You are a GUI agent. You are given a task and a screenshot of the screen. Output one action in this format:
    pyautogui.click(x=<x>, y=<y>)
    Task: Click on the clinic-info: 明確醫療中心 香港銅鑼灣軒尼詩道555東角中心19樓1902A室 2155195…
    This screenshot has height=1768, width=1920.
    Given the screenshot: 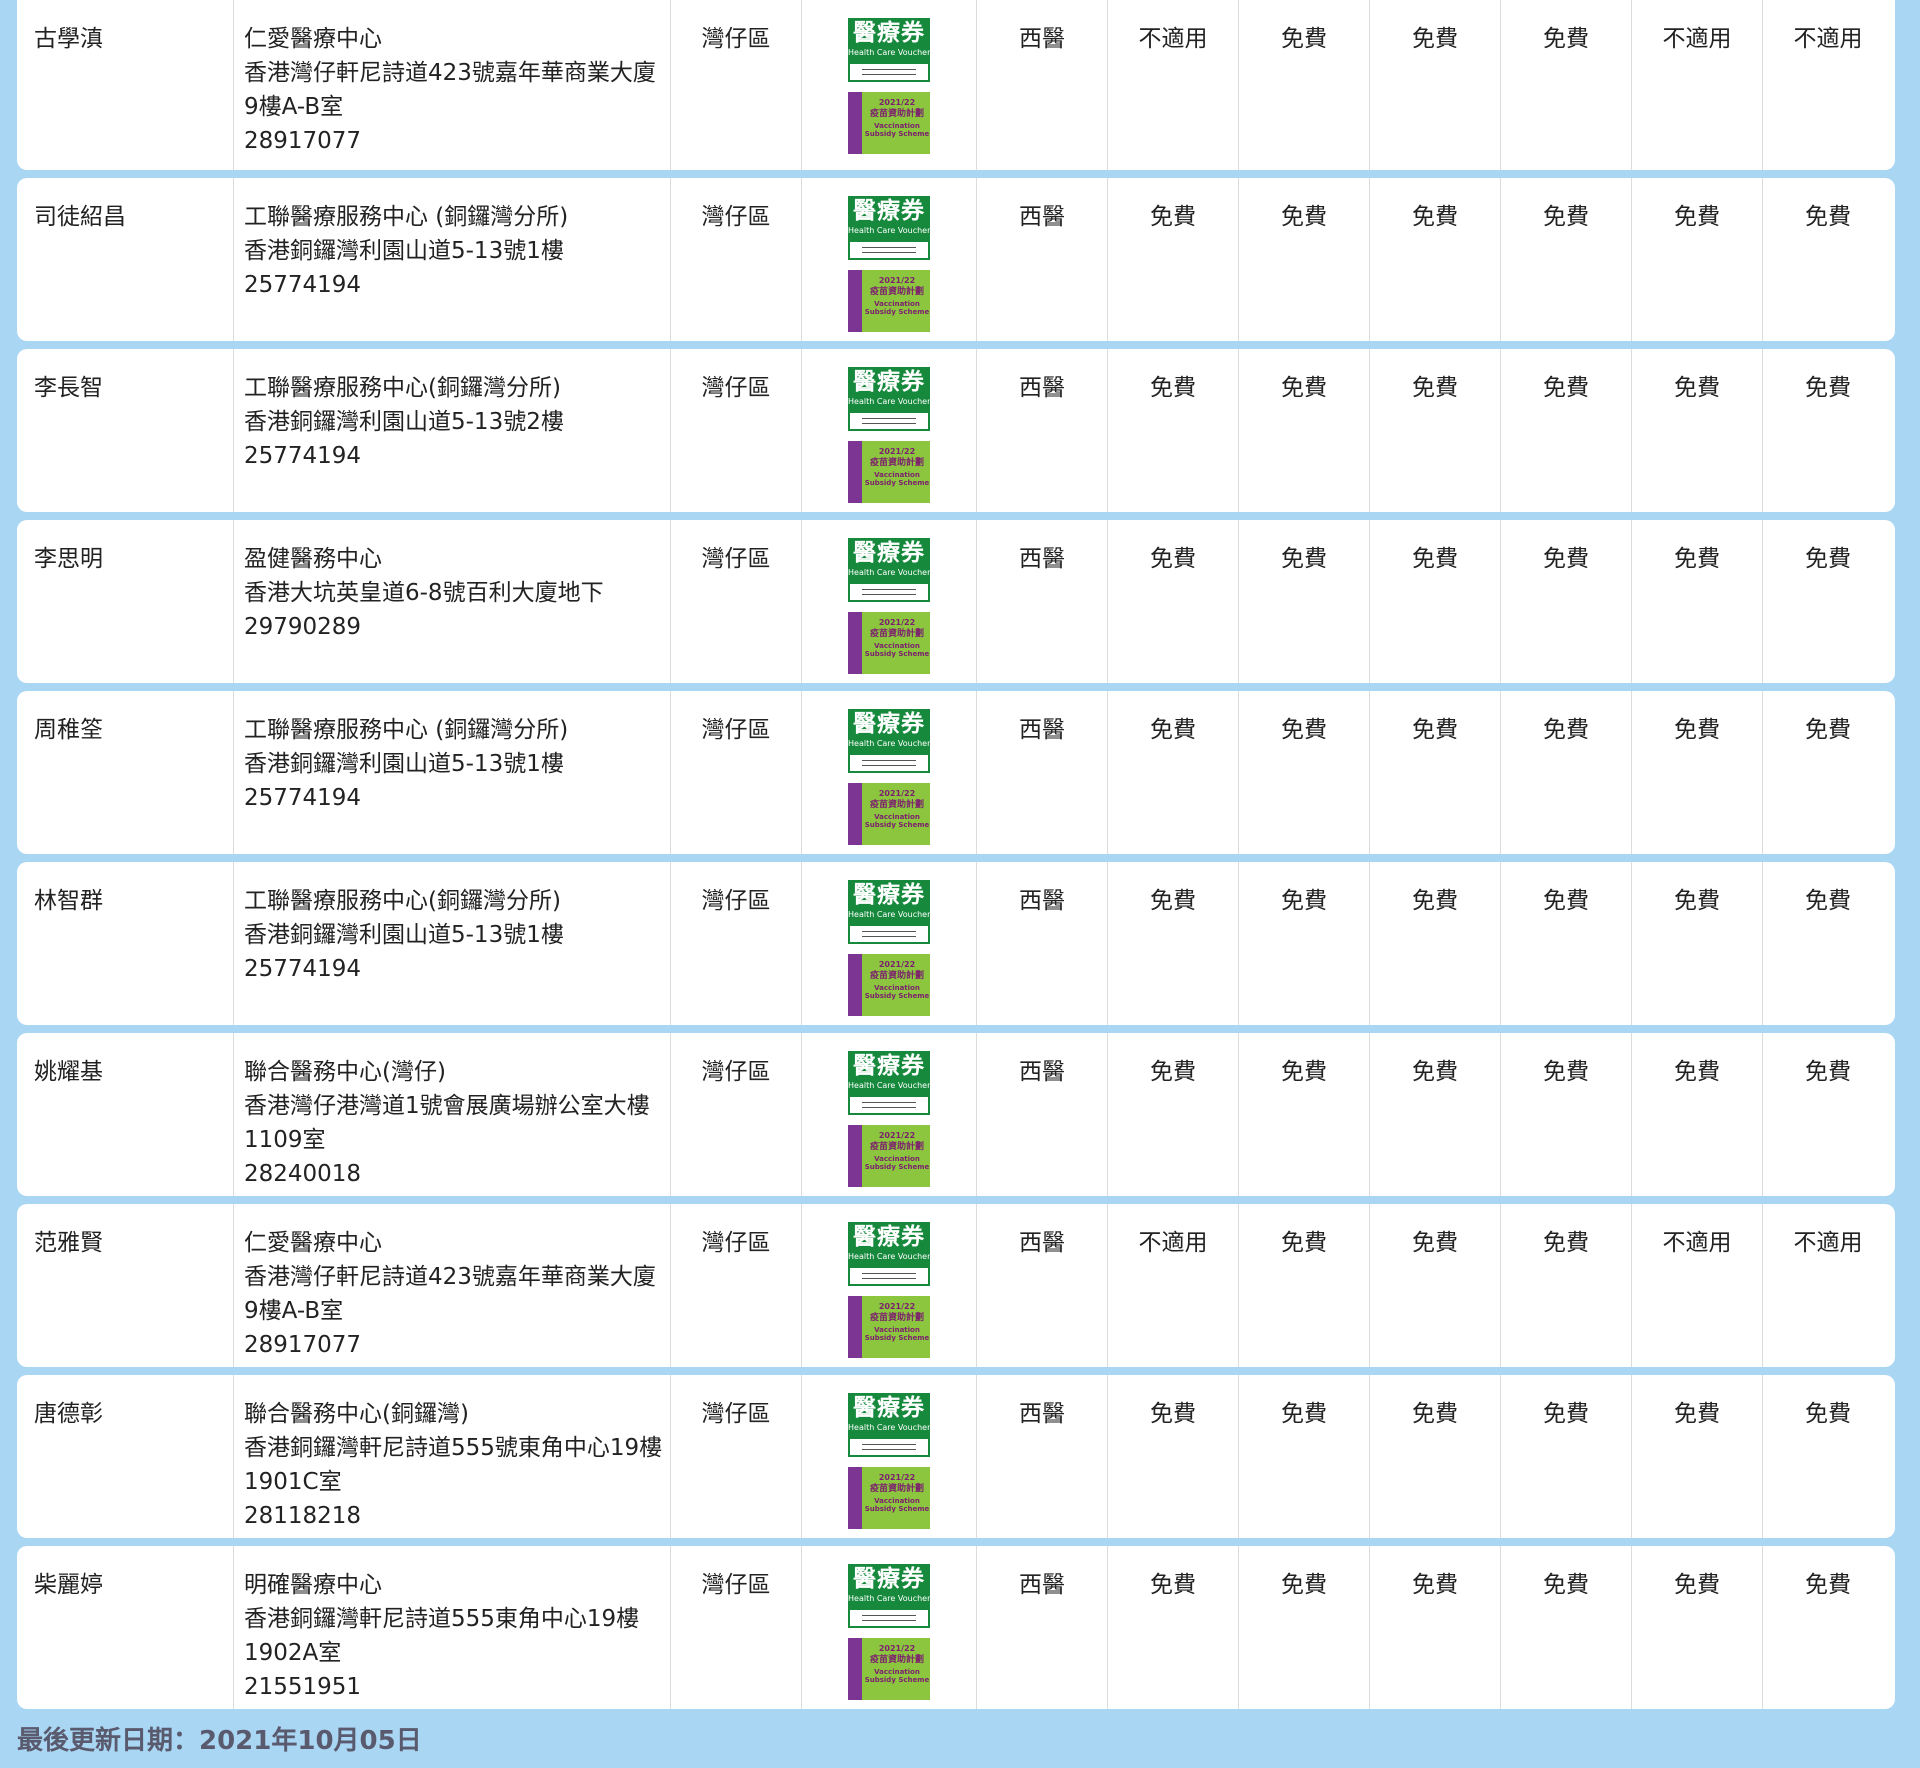 What is the action you would take?
    pyautogui.click(x=451, y=1627)
    